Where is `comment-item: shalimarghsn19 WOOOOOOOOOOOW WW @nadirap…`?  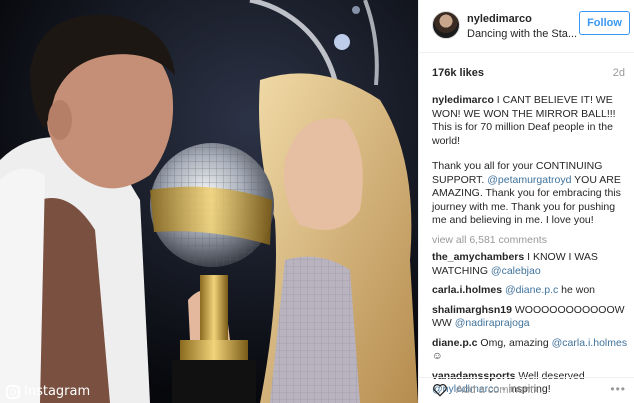
comment-item: shalimarghsn19 WOOOOOOOOOOOW WW @nadirap… is located at coordinates (530, 317).